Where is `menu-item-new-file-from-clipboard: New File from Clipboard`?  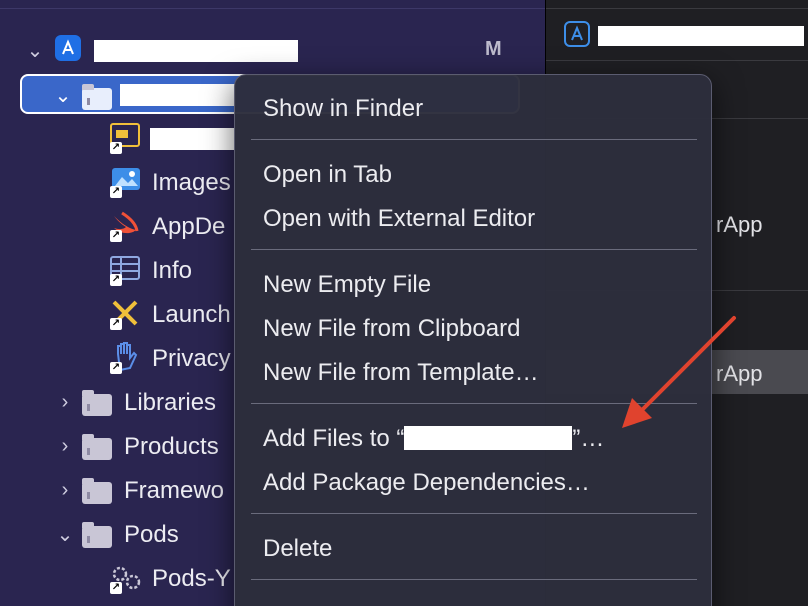 menu-item-new-file-from-clipboard: New File from Clipboard is located at coordinates (391, 329).